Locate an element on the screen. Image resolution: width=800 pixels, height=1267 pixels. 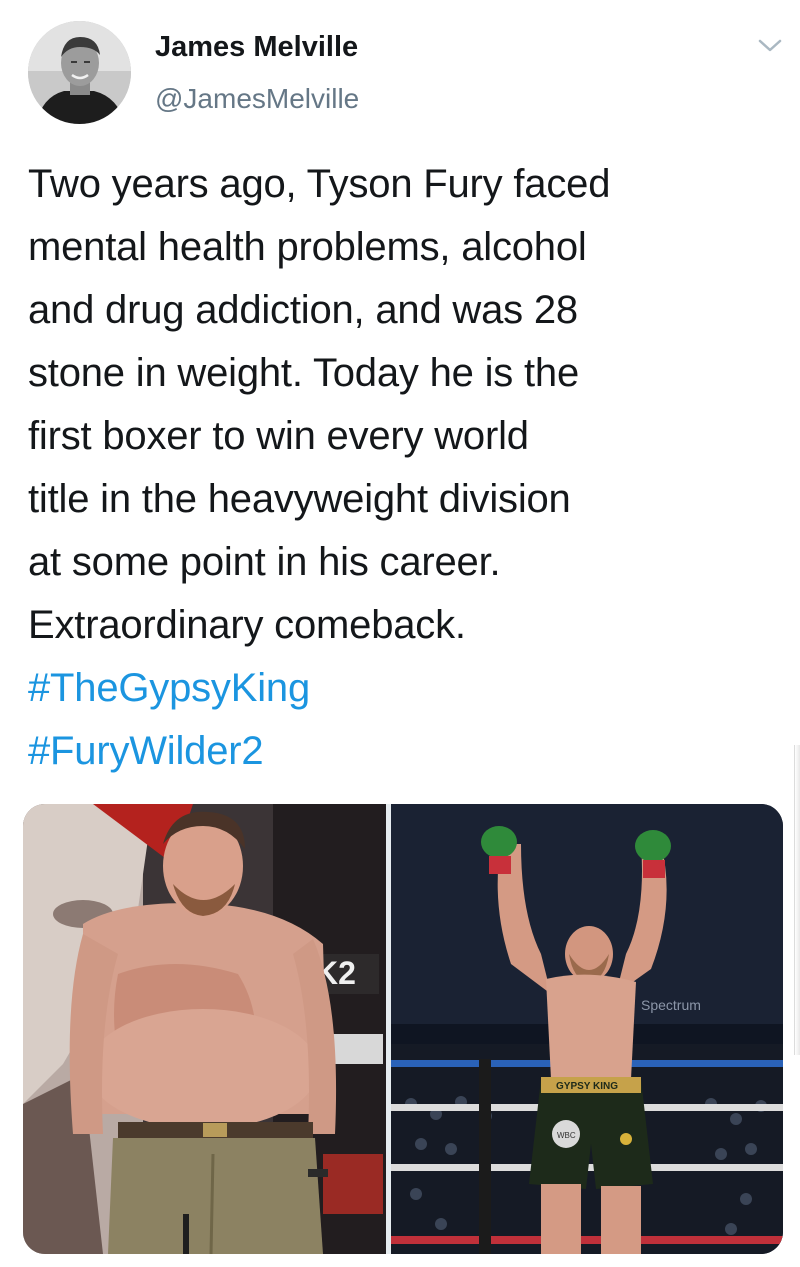
author-handle: @JamesMelville is located at coordinates (257, 99).